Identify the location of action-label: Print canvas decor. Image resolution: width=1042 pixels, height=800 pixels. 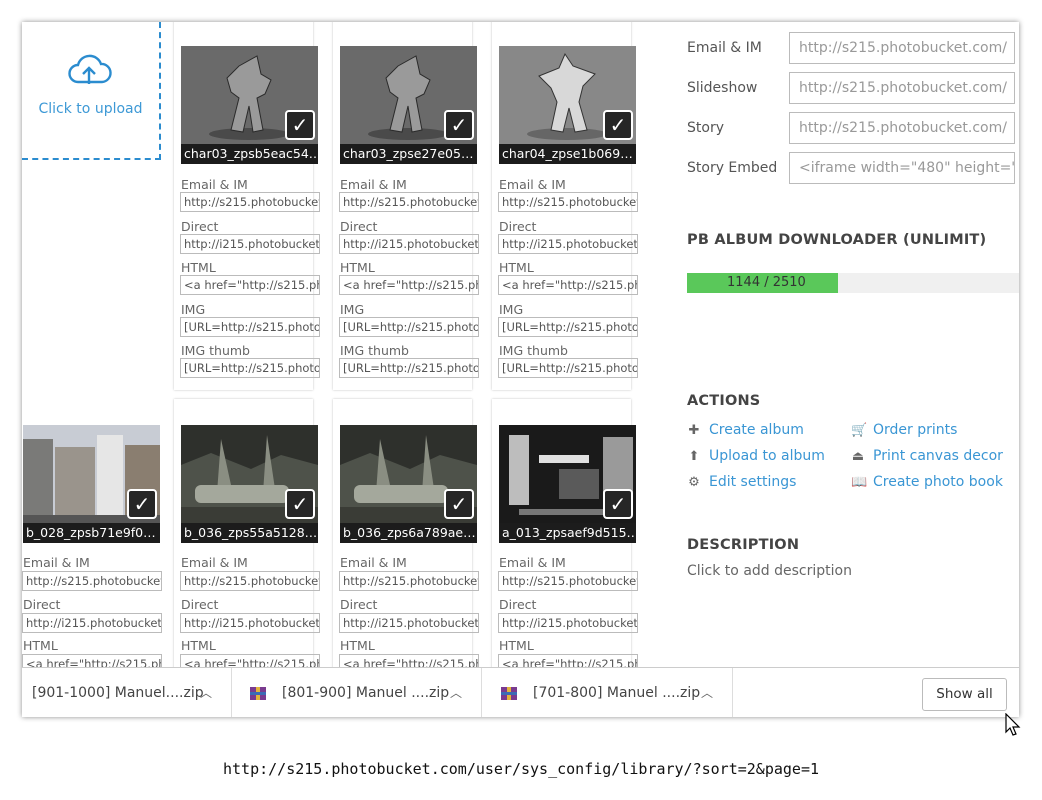
(938, 456).